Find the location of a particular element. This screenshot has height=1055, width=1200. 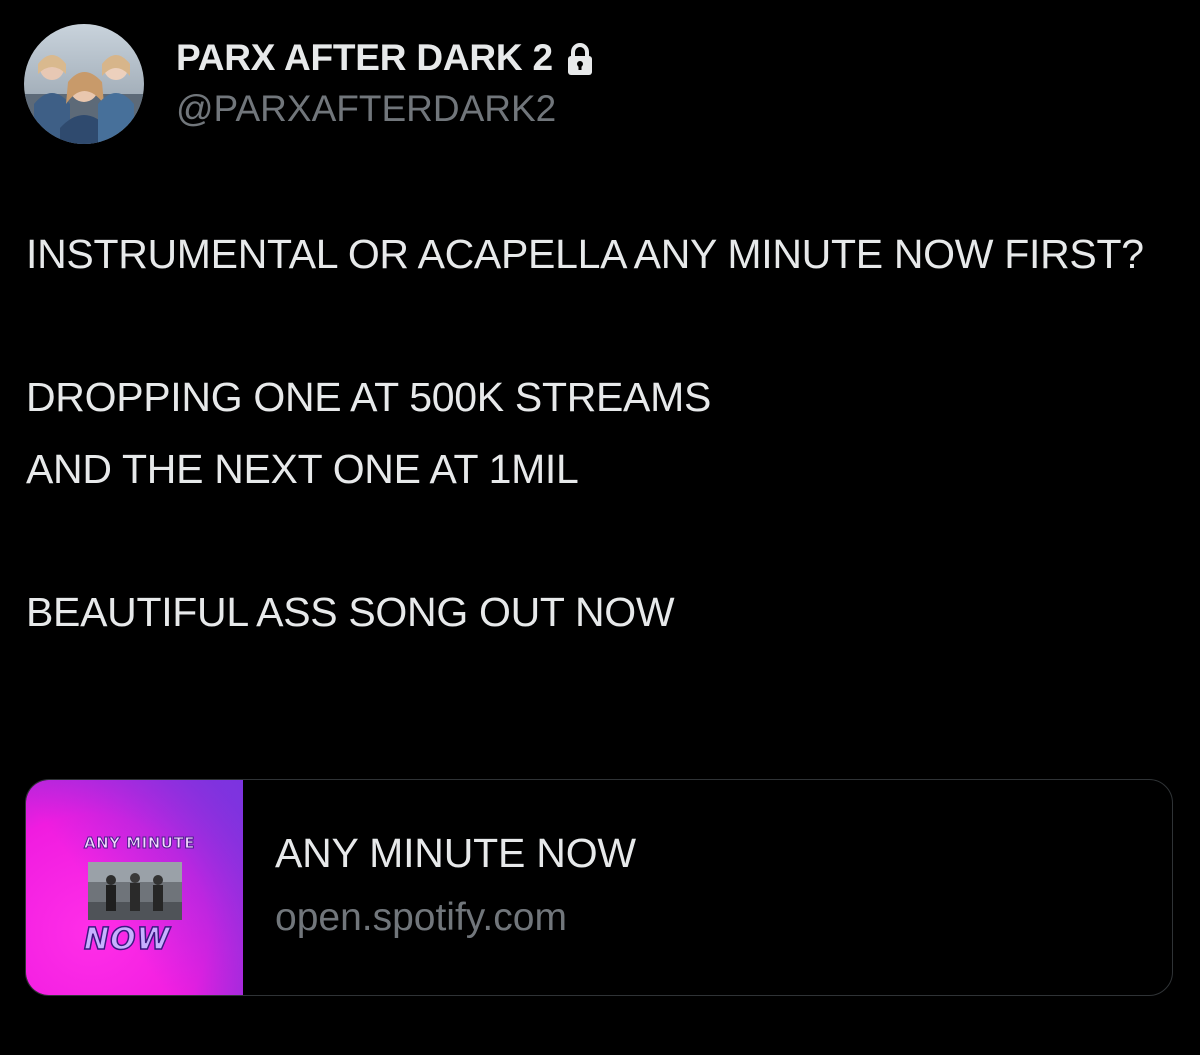

thumbnail-top-text: ANY MINUTE is located at coordinates (139, 843).